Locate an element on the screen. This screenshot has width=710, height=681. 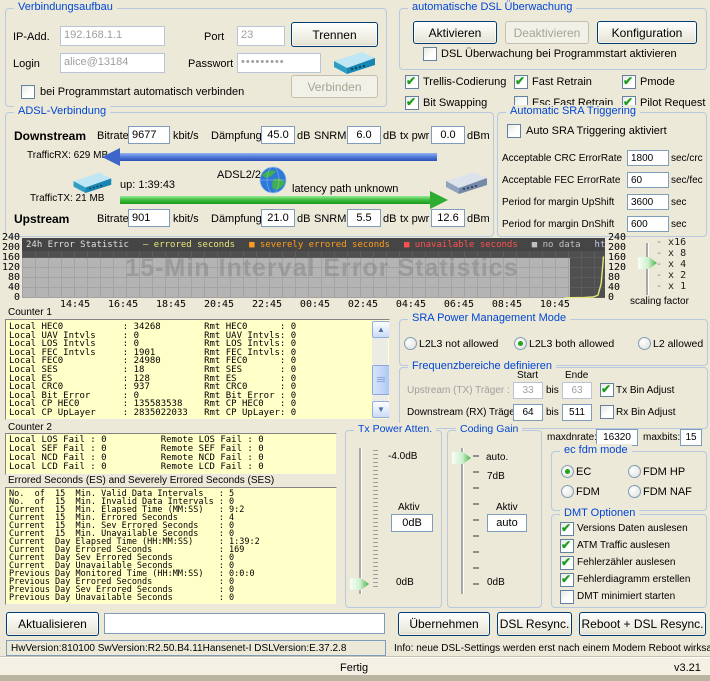
up-bitrate-field: 901 is located at coordinates (149, 218).